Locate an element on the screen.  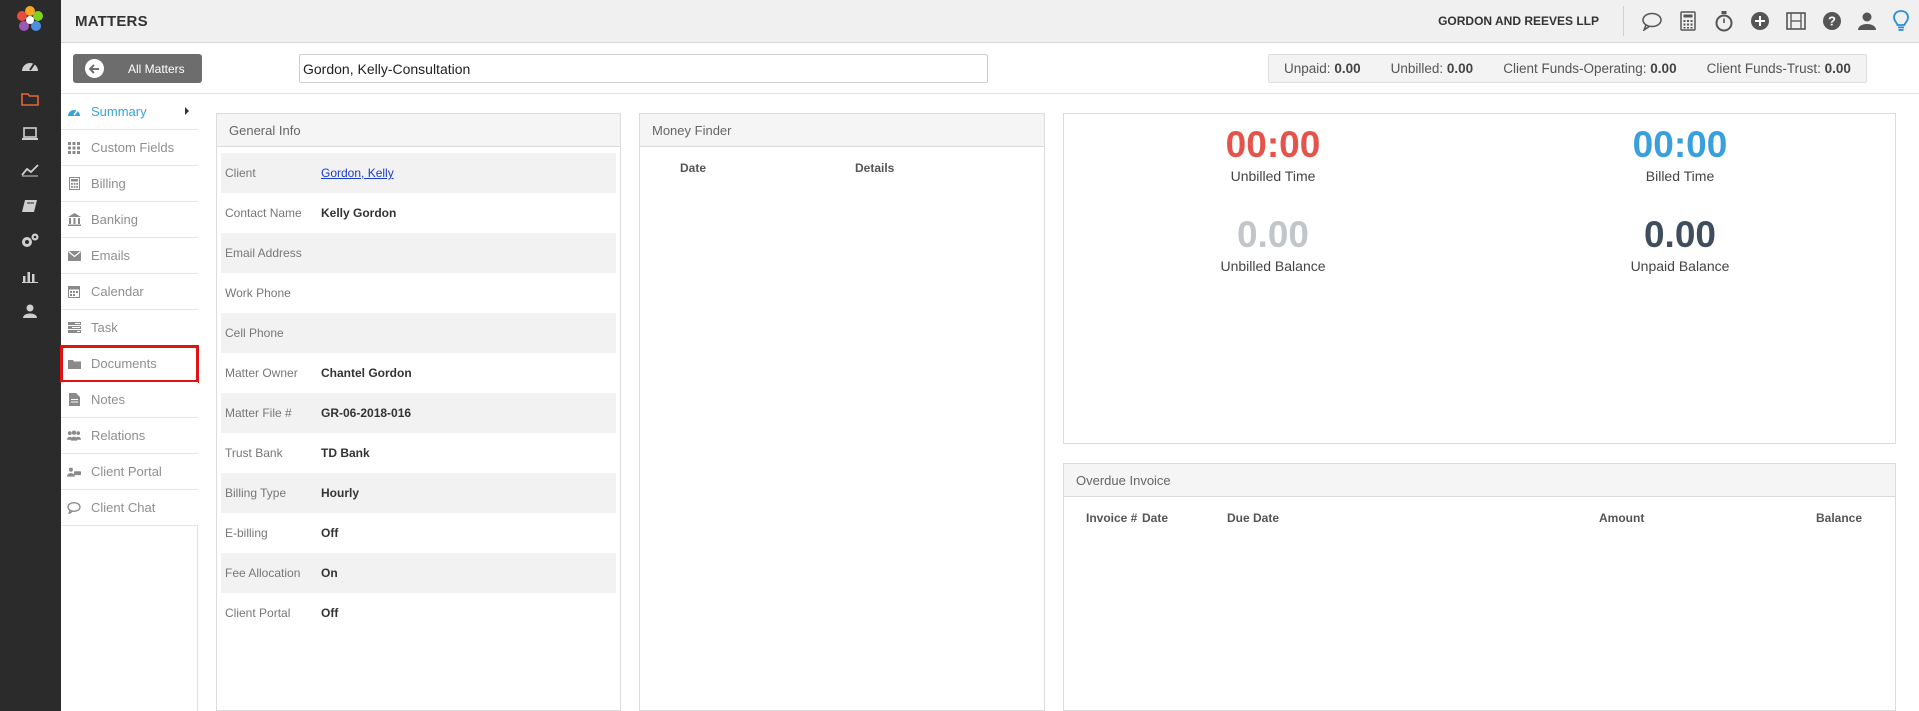
column-header-invoice: Invoice # is located at coordinates (1111, 518).